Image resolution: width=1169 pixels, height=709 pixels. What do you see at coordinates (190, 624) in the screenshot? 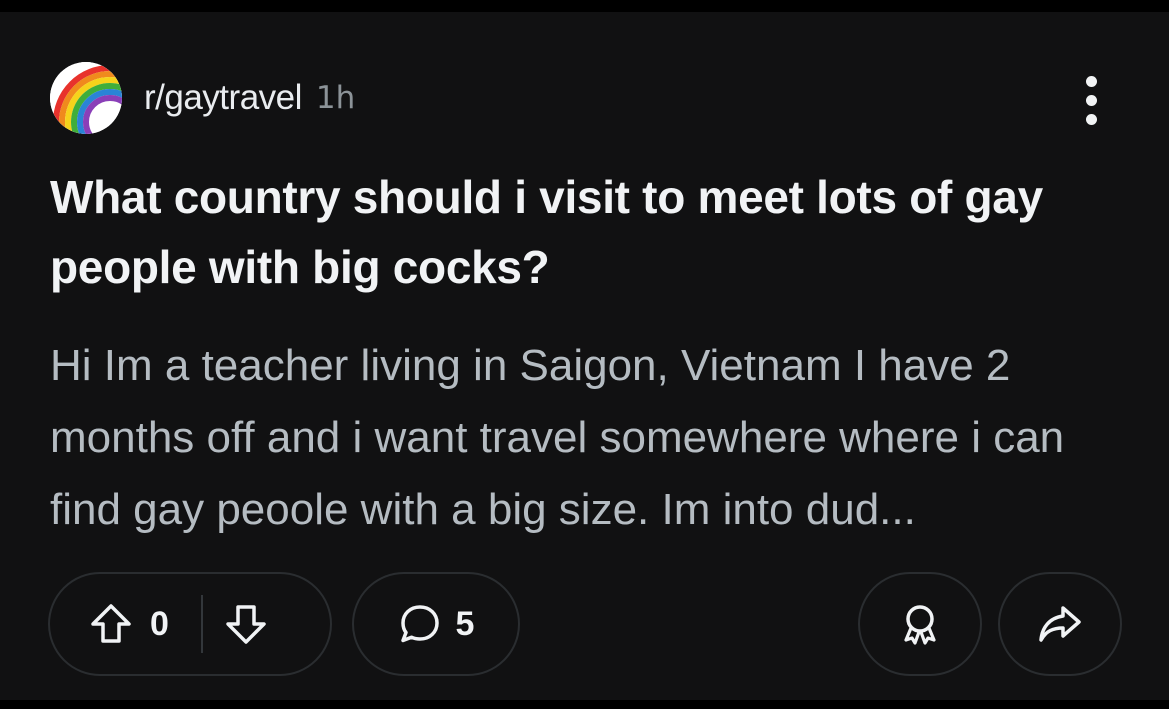
I see `vote-bar: 0` at bounding box center [190, 624].